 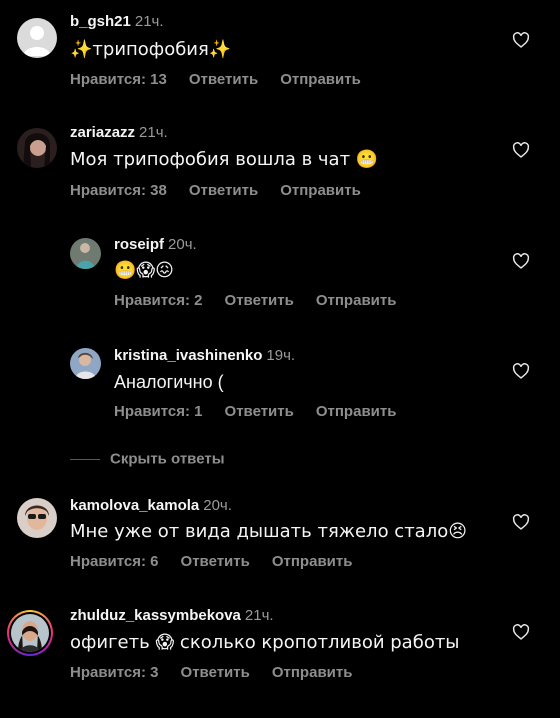 I want to click on hide-replies-label: Скрыть ответы, so click(x=167, y=459).